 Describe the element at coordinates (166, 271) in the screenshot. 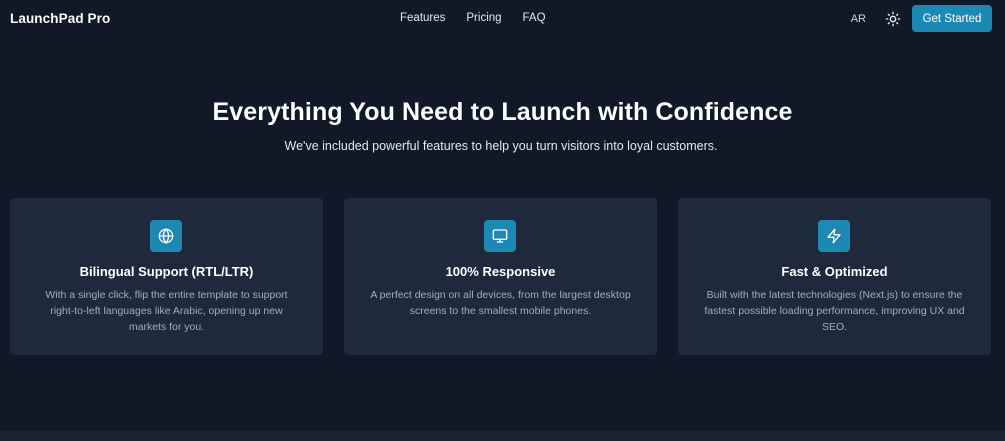

I see `feature-title: Bilingual Support (RTL/LTR)` at that location.